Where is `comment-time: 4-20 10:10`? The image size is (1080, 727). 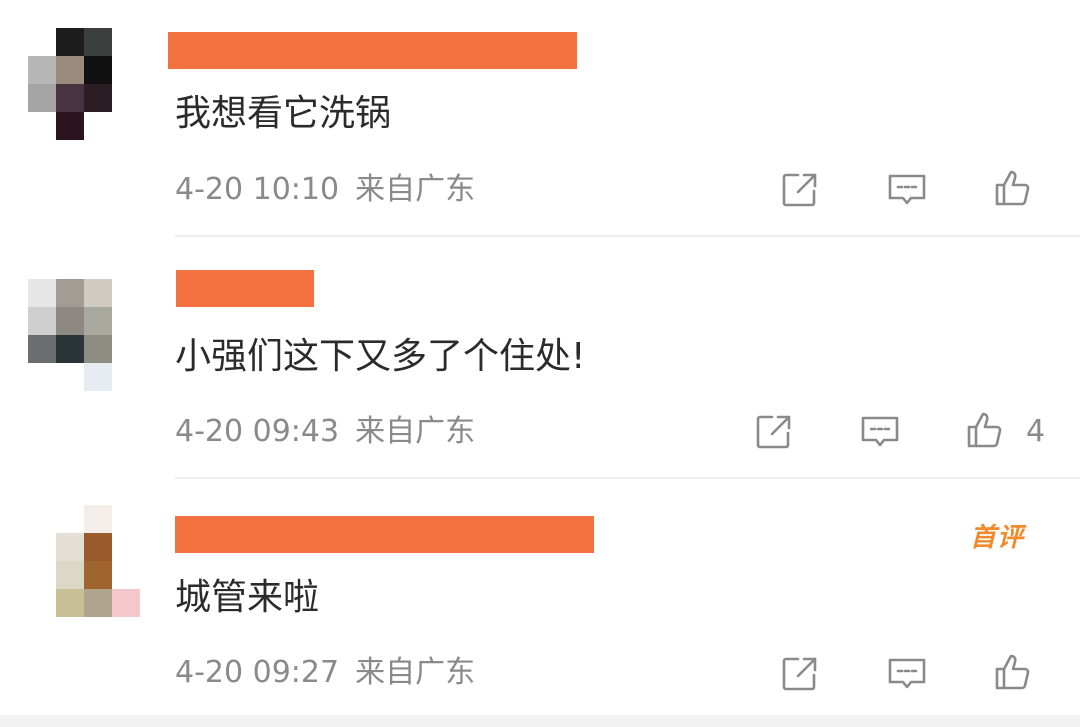 comment-time: 4-20 10:10 is located at coordinates (257, 189).